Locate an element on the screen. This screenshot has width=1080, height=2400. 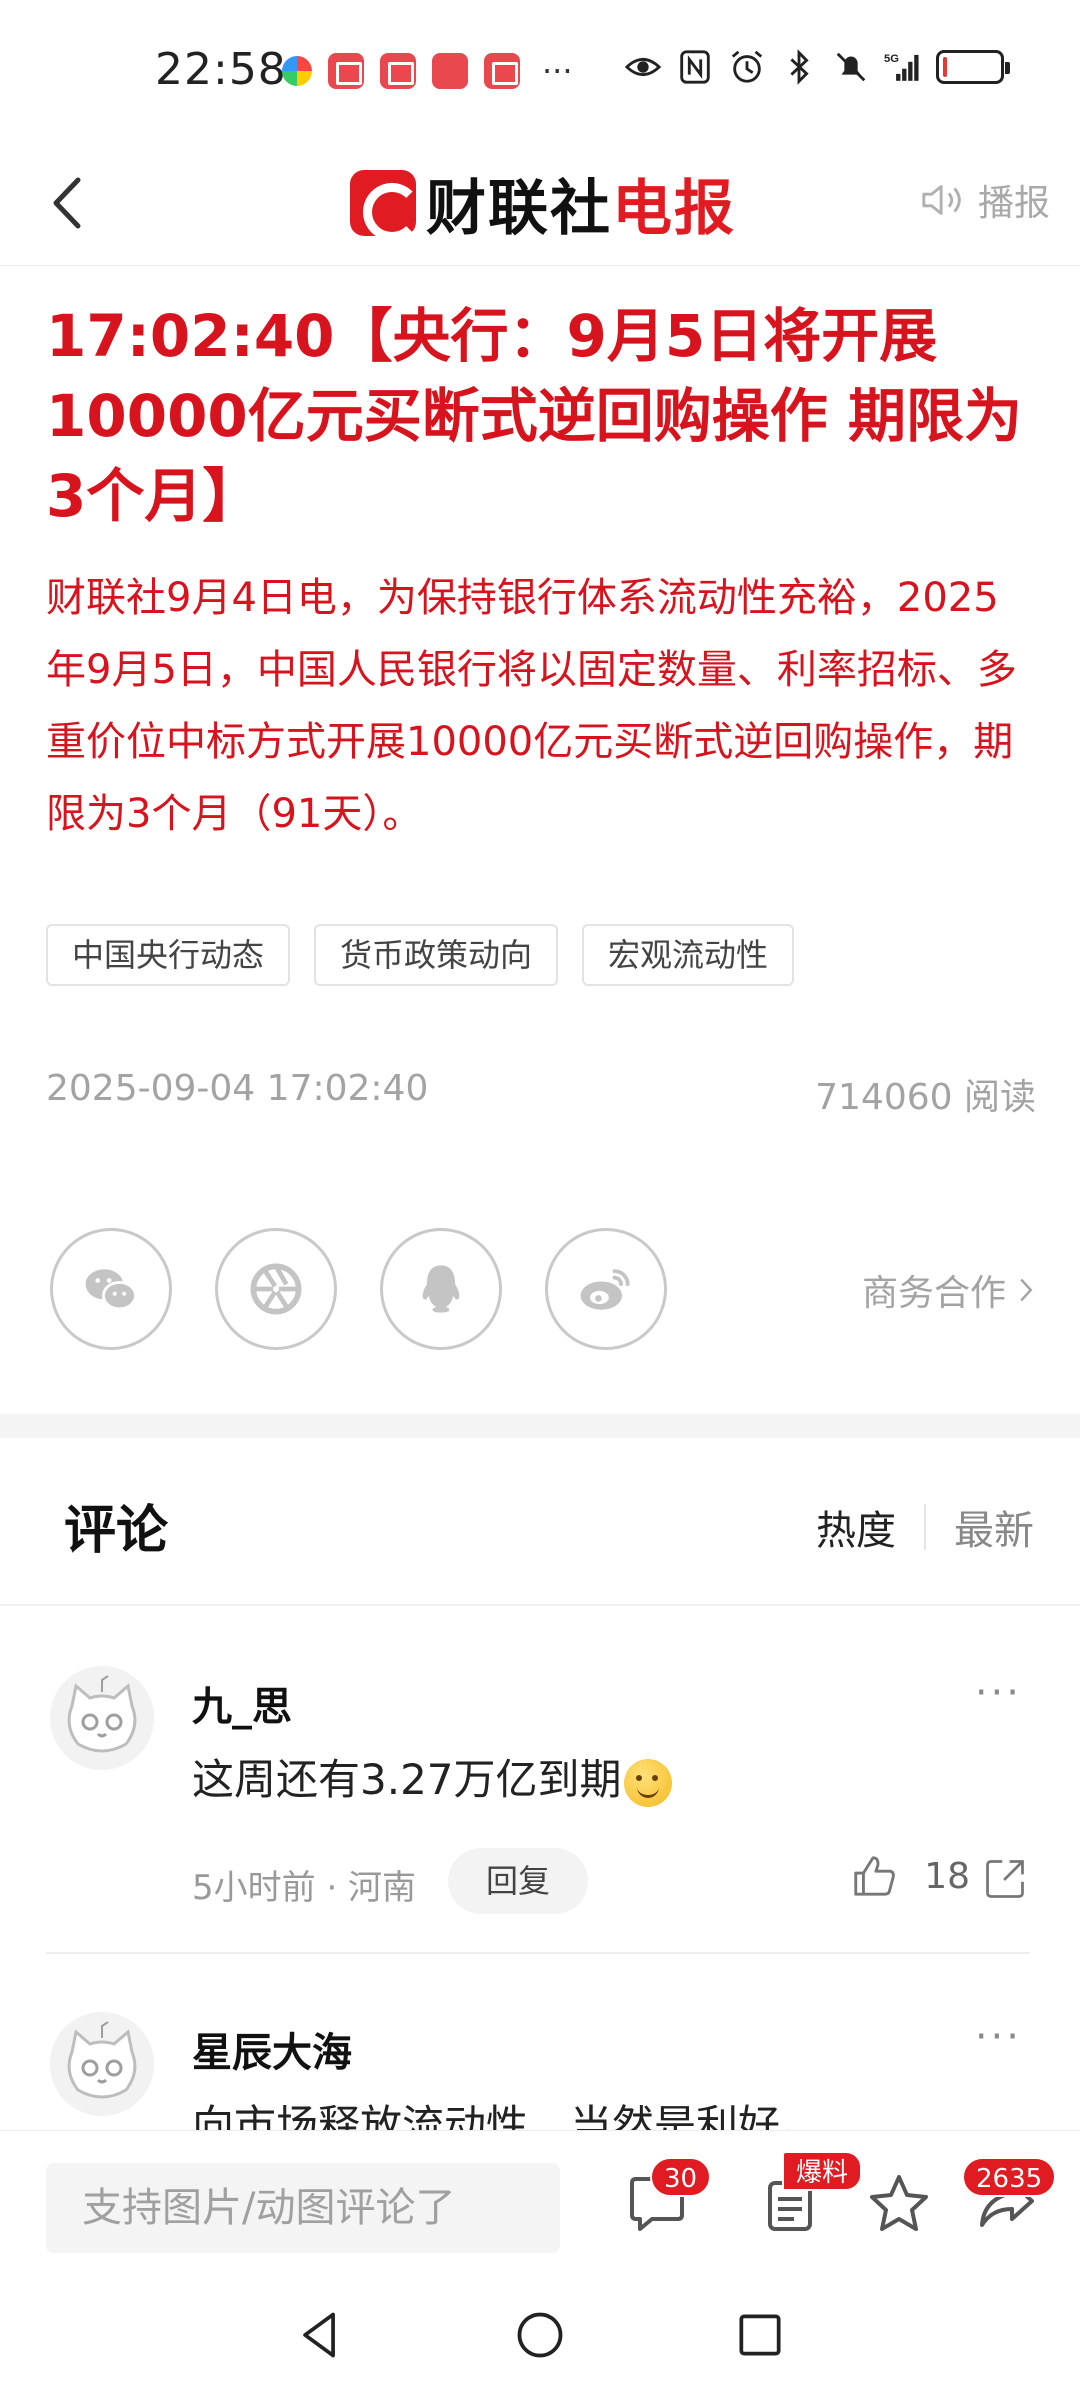
star-icon is located at coordinates (899, 2203).